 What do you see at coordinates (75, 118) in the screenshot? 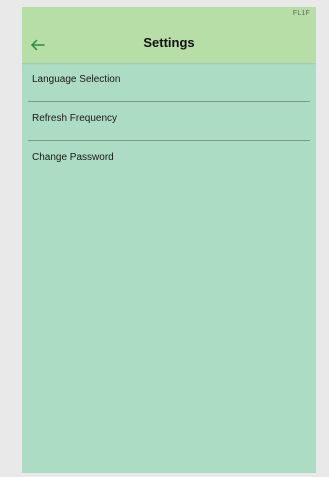
I see `settings-item-label: Refresh Frequency` at bounding box center [75, 118].